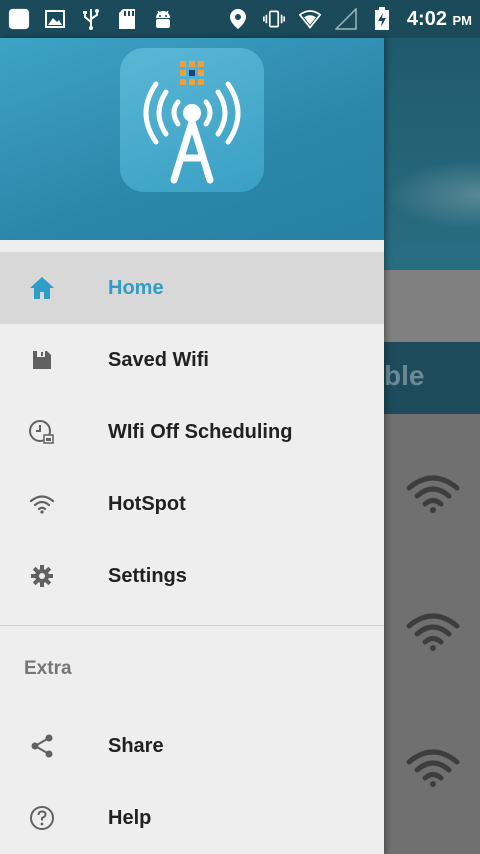 The image size is (480, 854). Describe the element at coordinates (19, 19) in the screenshot. I see `app-square-icon` at that location.